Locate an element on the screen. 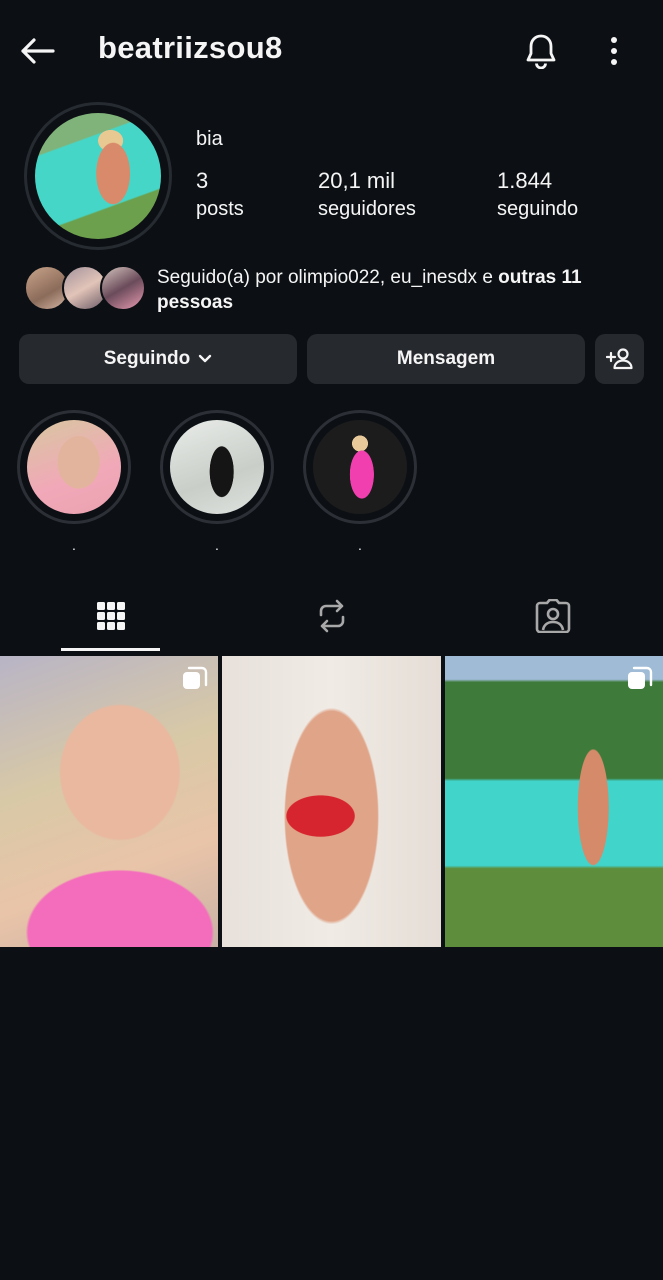  mutual-text-prefix: Seguido(a) por olimpio022, eu_inesdx e is located at coordinates (328, 277).